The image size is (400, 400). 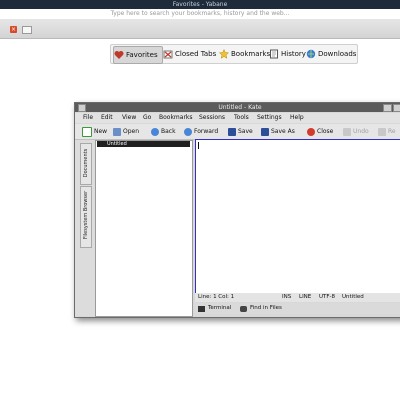 I want to click on new-button: New, so click(x=94, y=131).